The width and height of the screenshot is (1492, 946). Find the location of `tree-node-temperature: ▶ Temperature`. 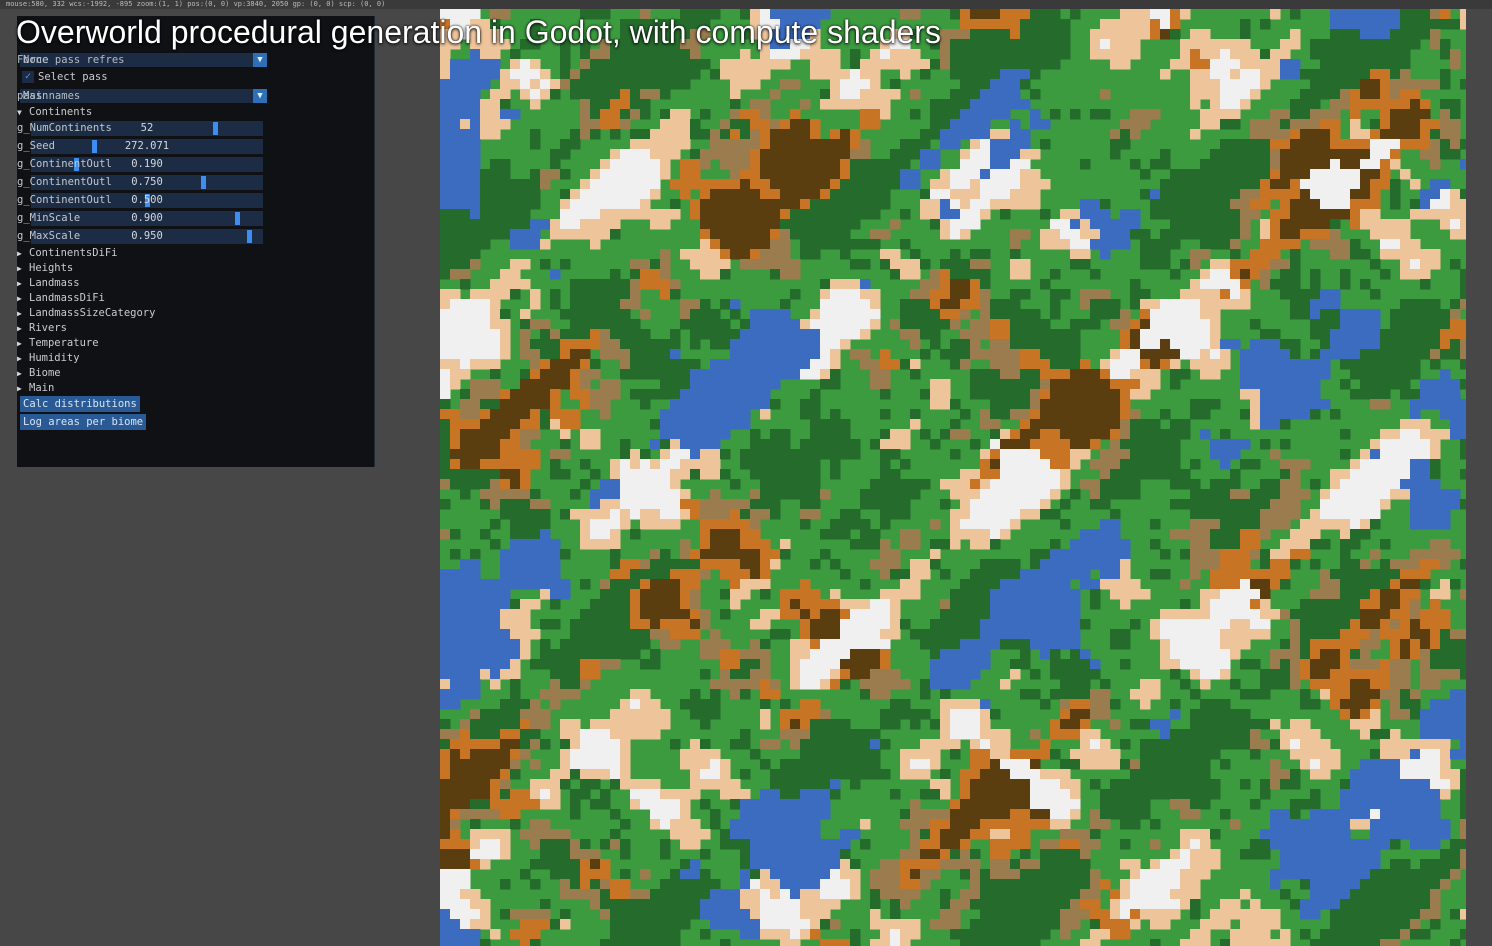

tree-node-temperature: ▶ Temperature is located at coordinates (58, 343).